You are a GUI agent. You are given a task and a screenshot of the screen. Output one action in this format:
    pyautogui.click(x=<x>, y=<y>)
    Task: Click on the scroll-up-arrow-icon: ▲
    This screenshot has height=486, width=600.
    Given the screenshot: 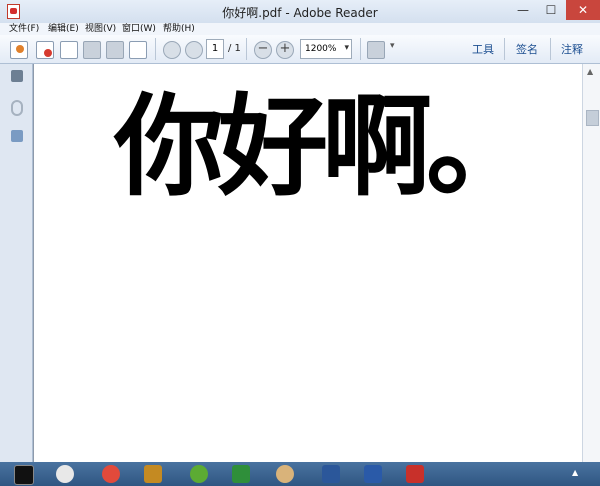 What is the action you would take?
    pyautogui.click(x=590, y=71)
    